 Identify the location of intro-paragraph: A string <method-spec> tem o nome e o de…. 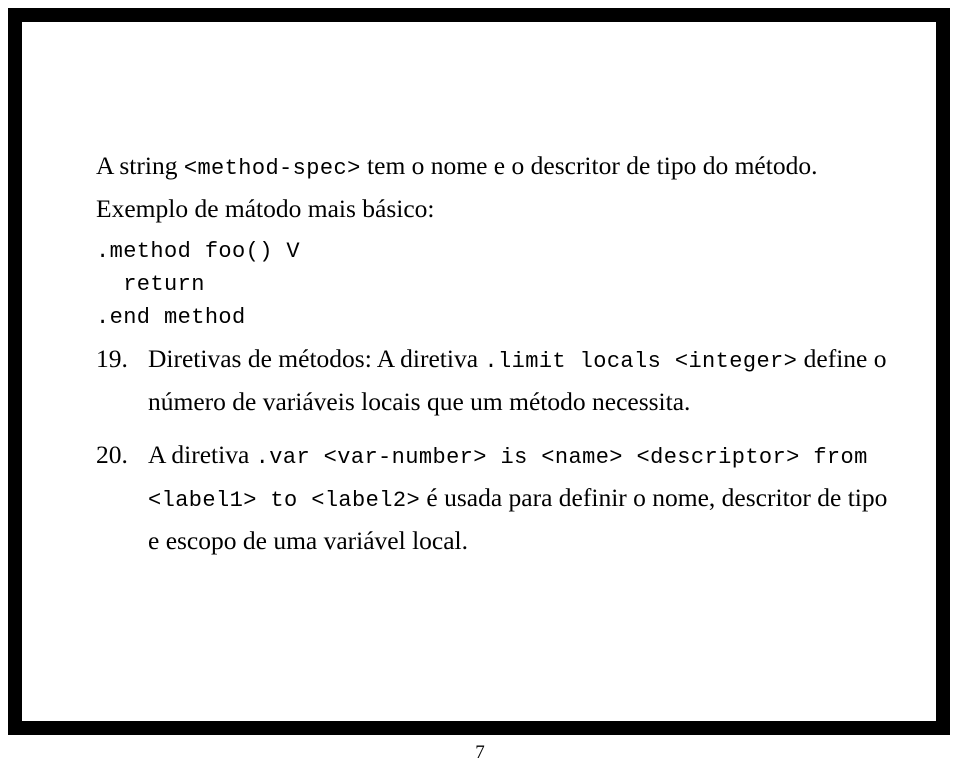
(496, 187).